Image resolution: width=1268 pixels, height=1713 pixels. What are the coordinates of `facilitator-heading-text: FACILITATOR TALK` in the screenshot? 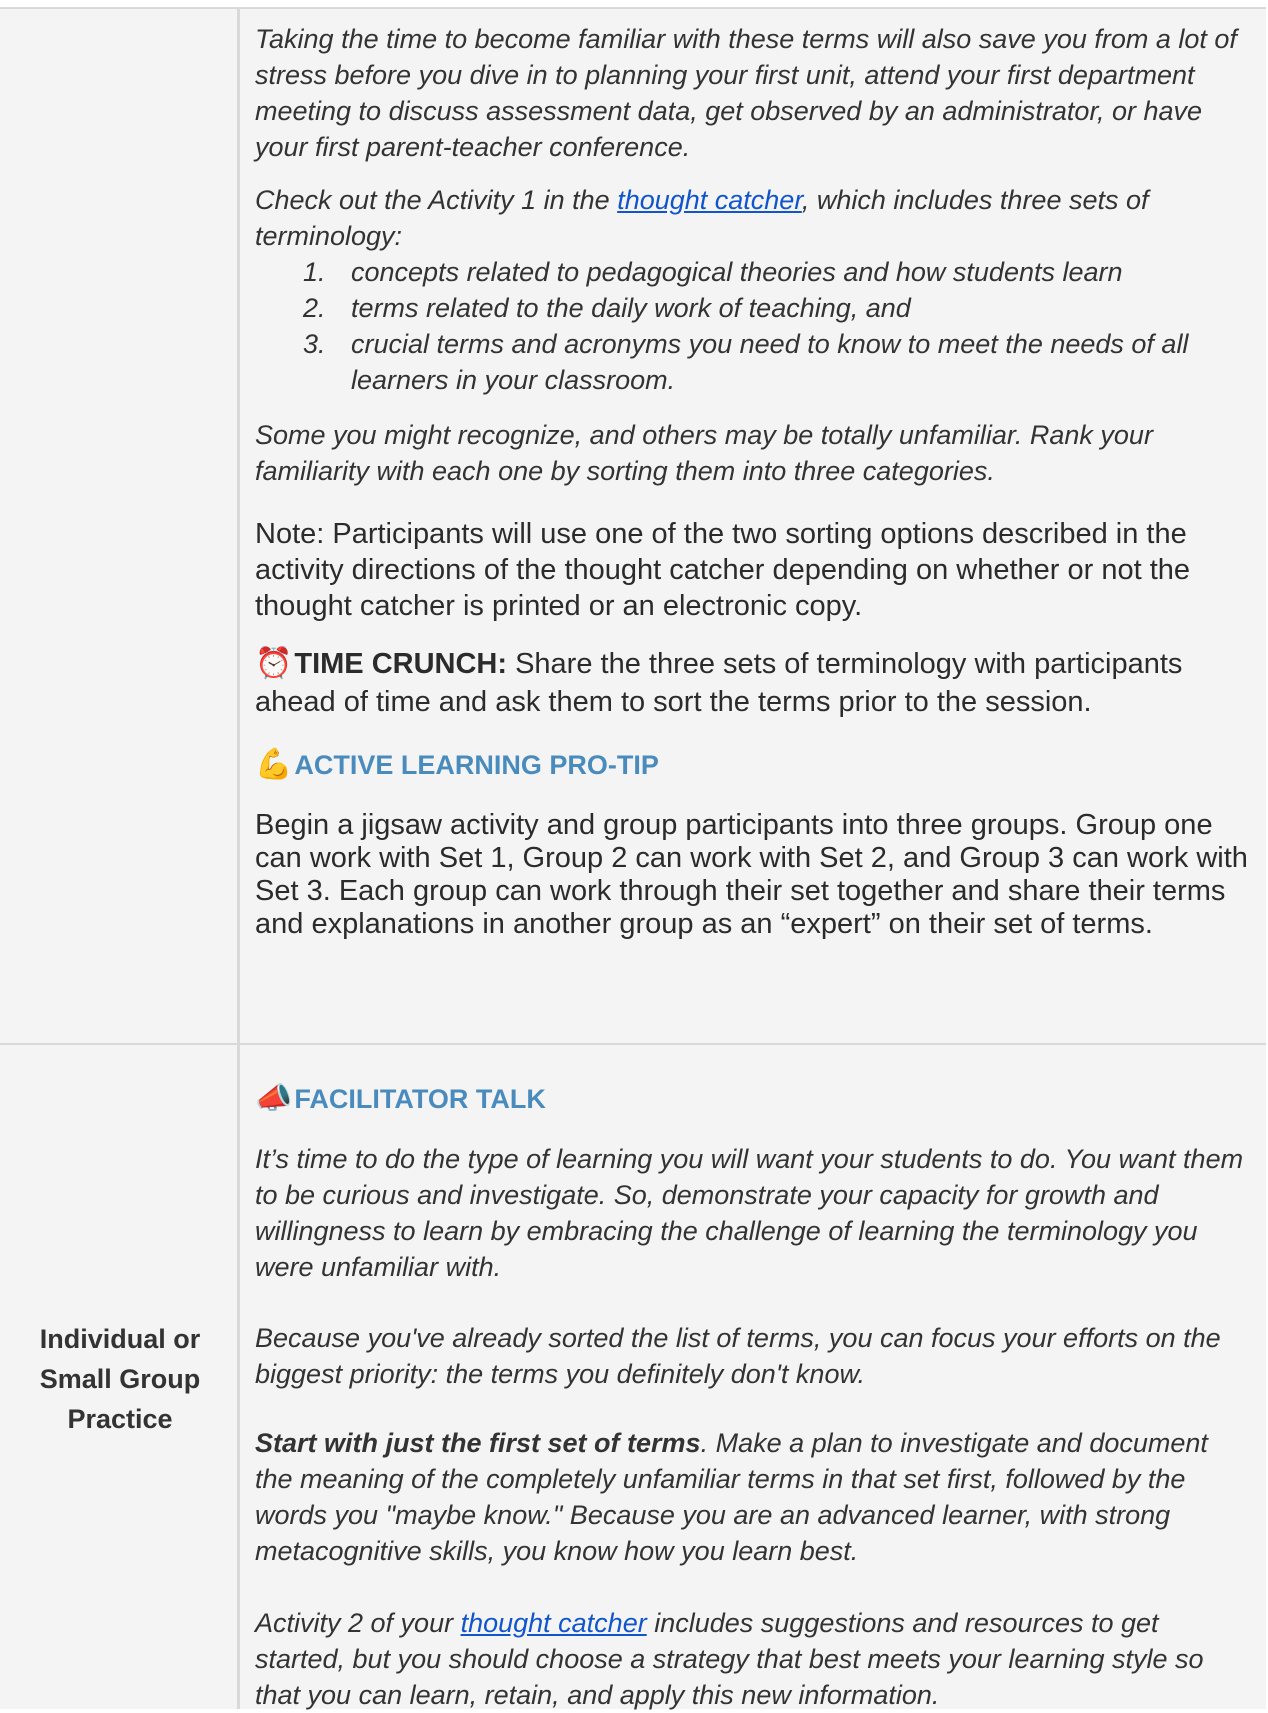 It's located at (420, 1099).